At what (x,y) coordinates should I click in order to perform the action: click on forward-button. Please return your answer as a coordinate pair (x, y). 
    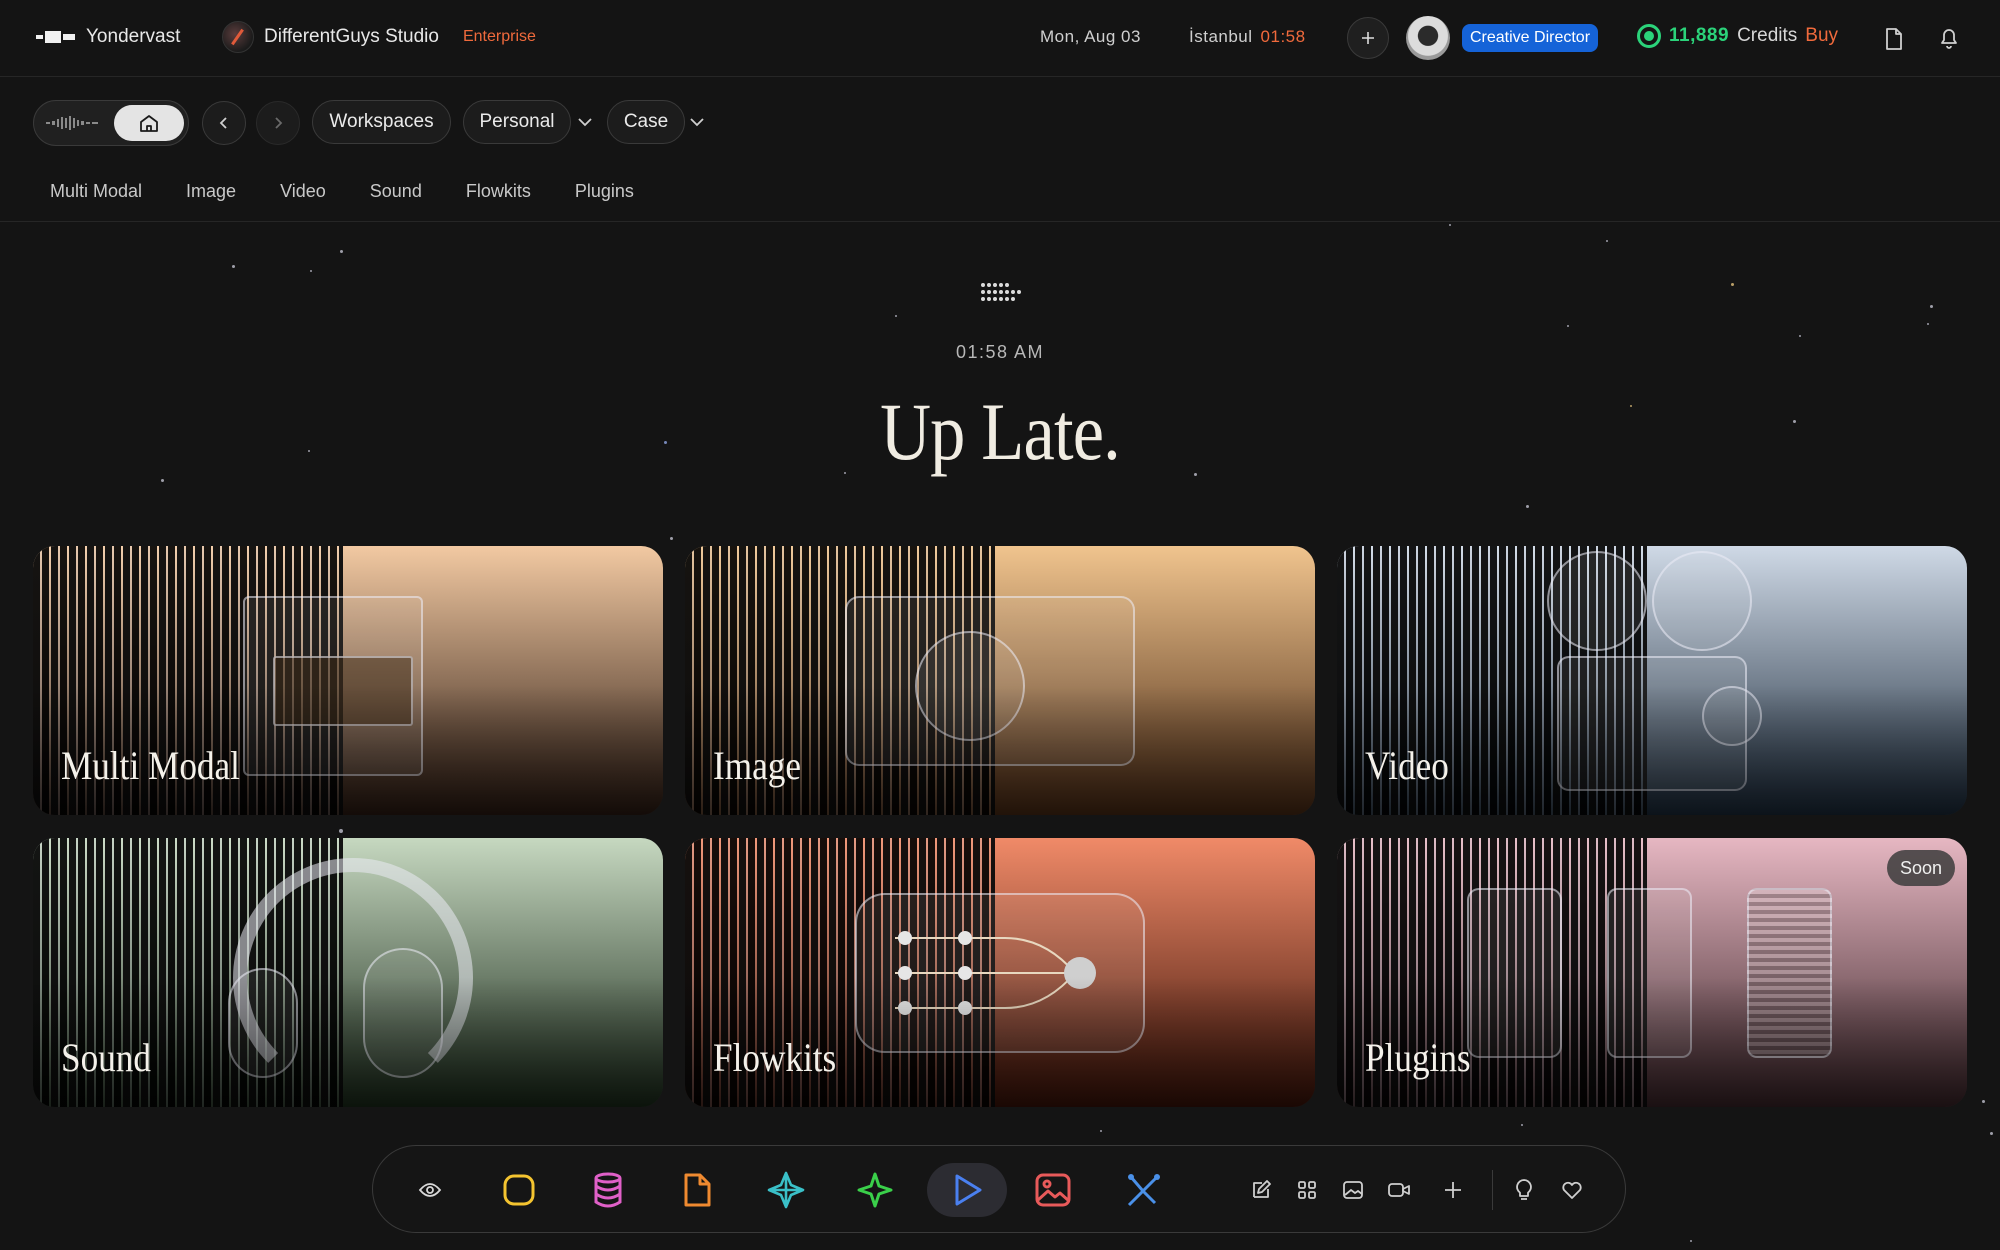
    Looking at the image, I should click on (278, 123).